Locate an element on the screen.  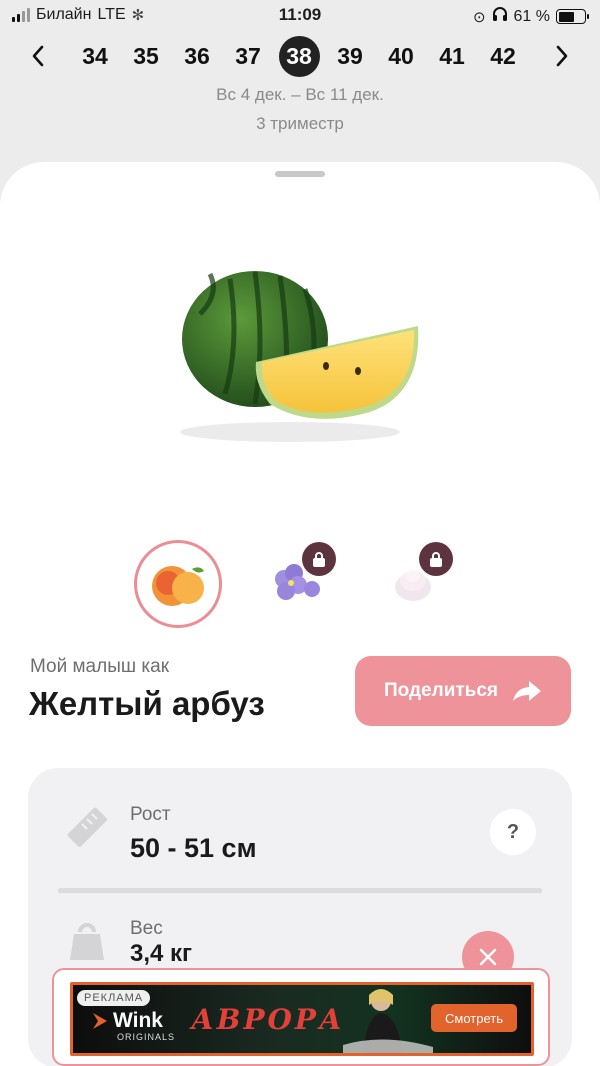
chevron-right-icon is located at coordinates (562, 56).